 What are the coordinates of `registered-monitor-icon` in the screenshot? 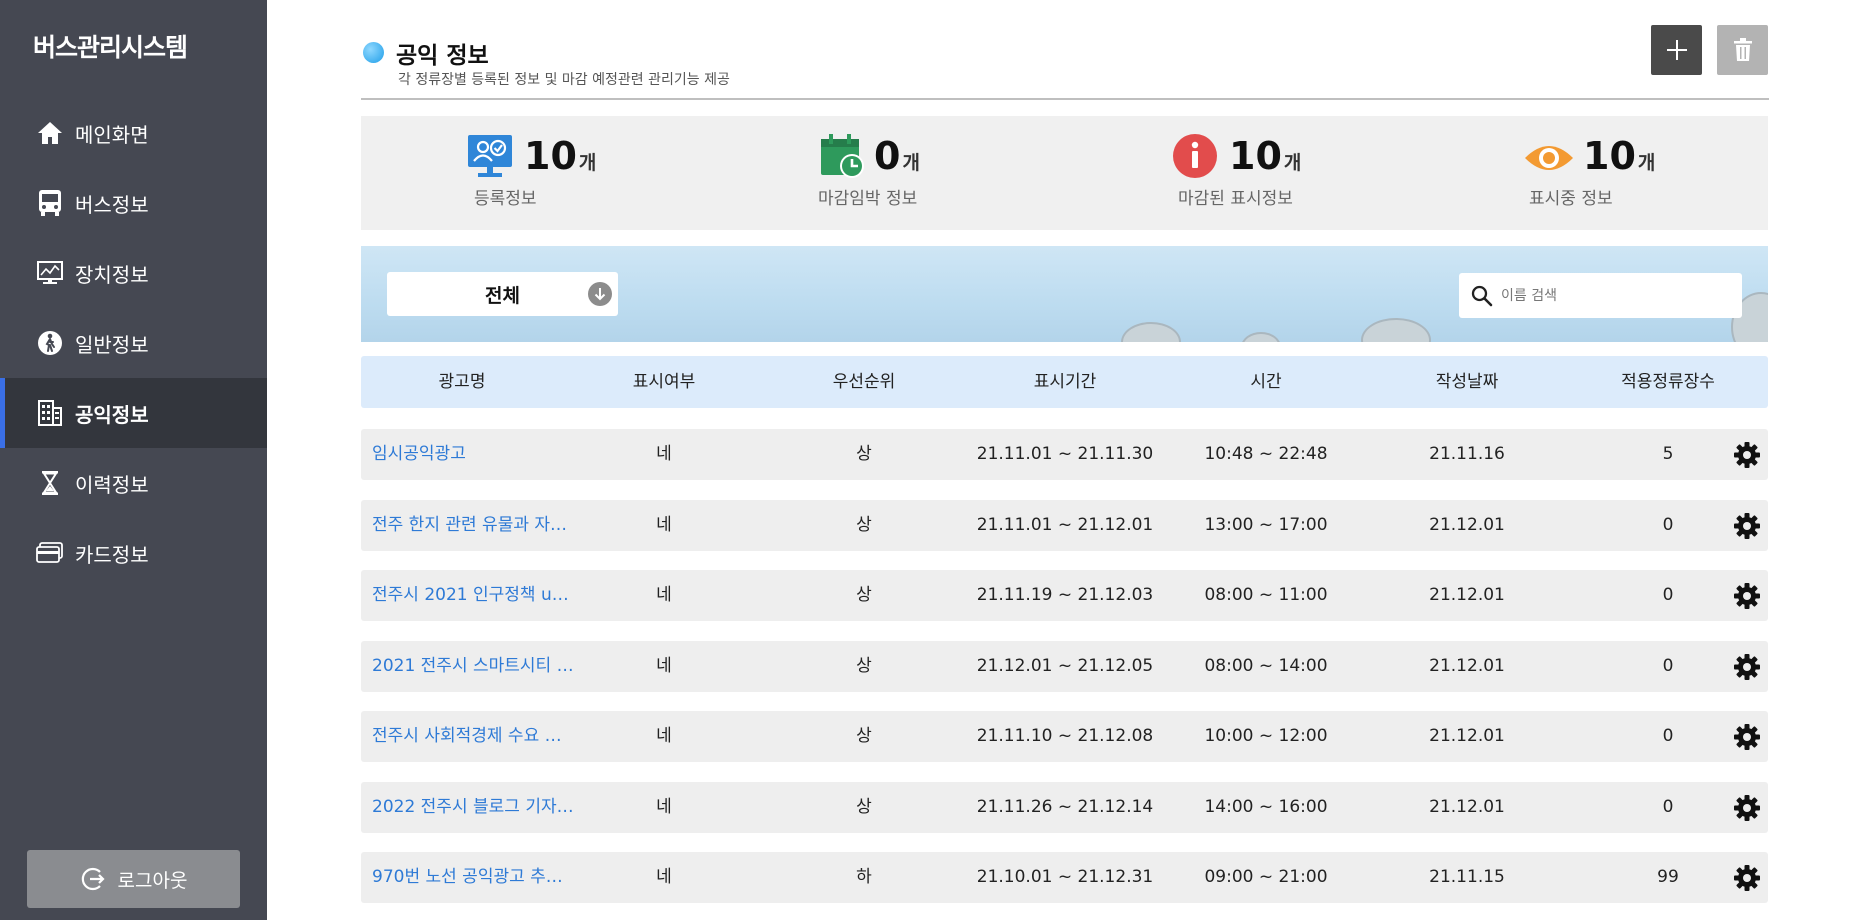 It's located at (490, 159).